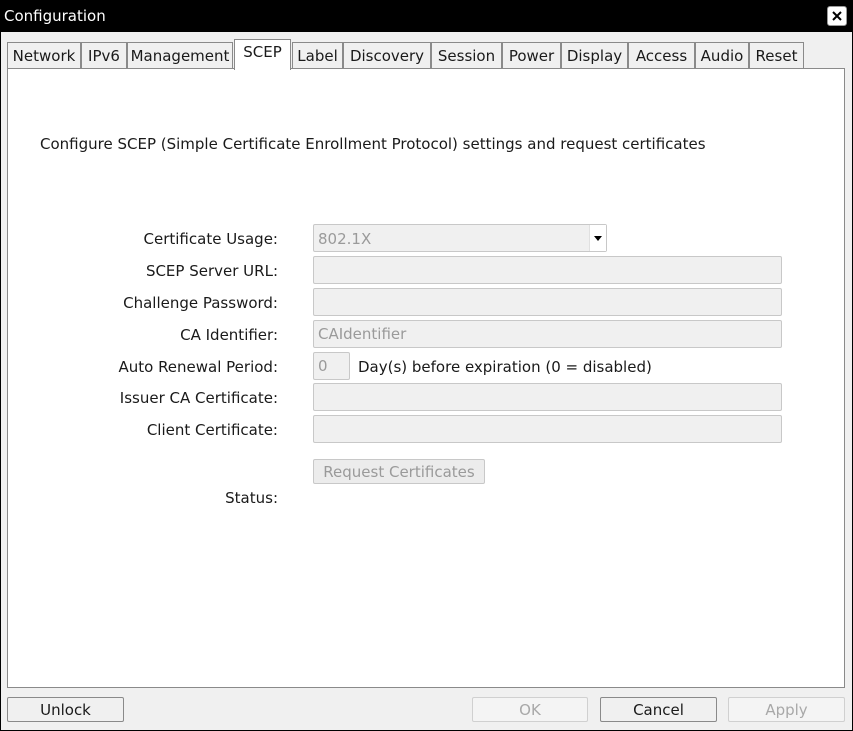 The width and height of the screenshot is (853, 731). I want to click on tab-label: Reset, so click(776, 56).